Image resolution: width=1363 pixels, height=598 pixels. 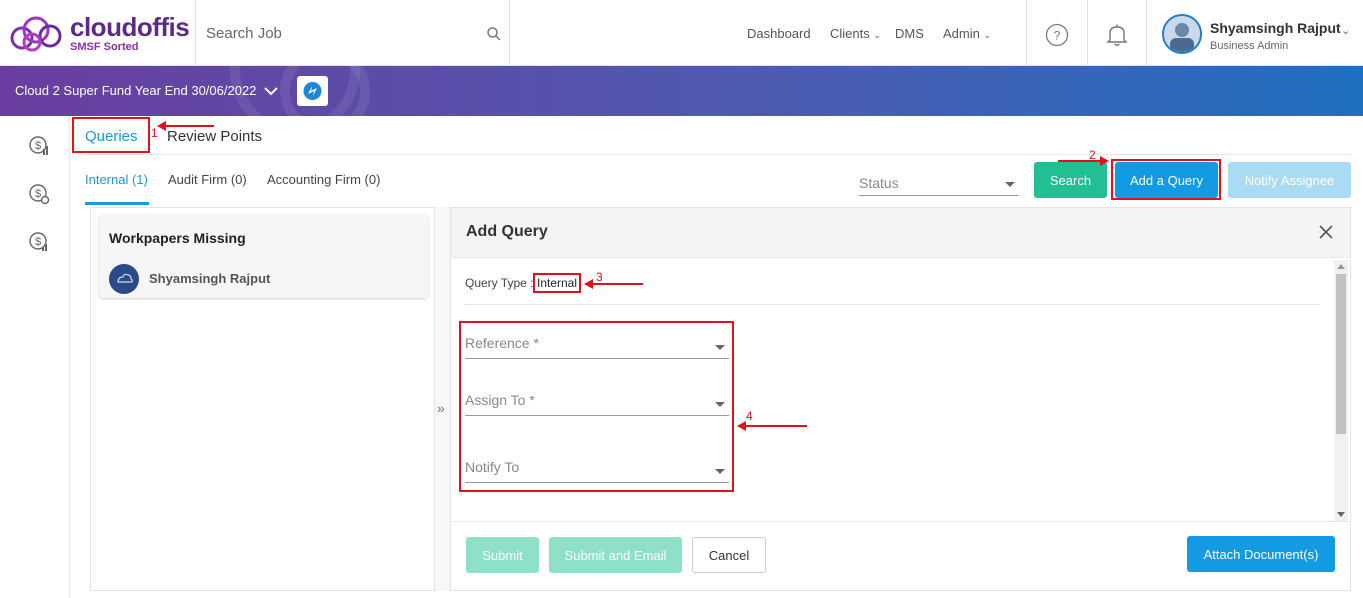 I want to click on left-rail: $ $ $, so click(x=35, y=357).